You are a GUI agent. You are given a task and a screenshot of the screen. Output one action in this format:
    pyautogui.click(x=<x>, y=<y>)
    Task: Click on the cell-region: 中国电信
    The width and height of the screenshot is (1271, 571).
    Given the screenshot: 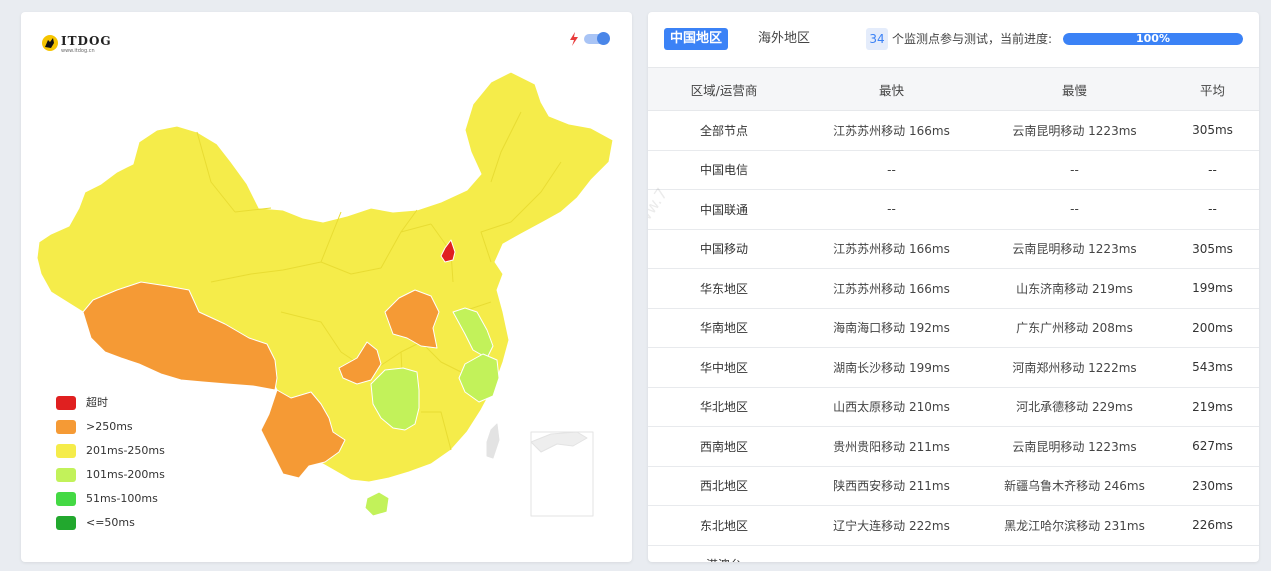 What is the action you would take?
    pyautogui.click(x=724, y=170)
    